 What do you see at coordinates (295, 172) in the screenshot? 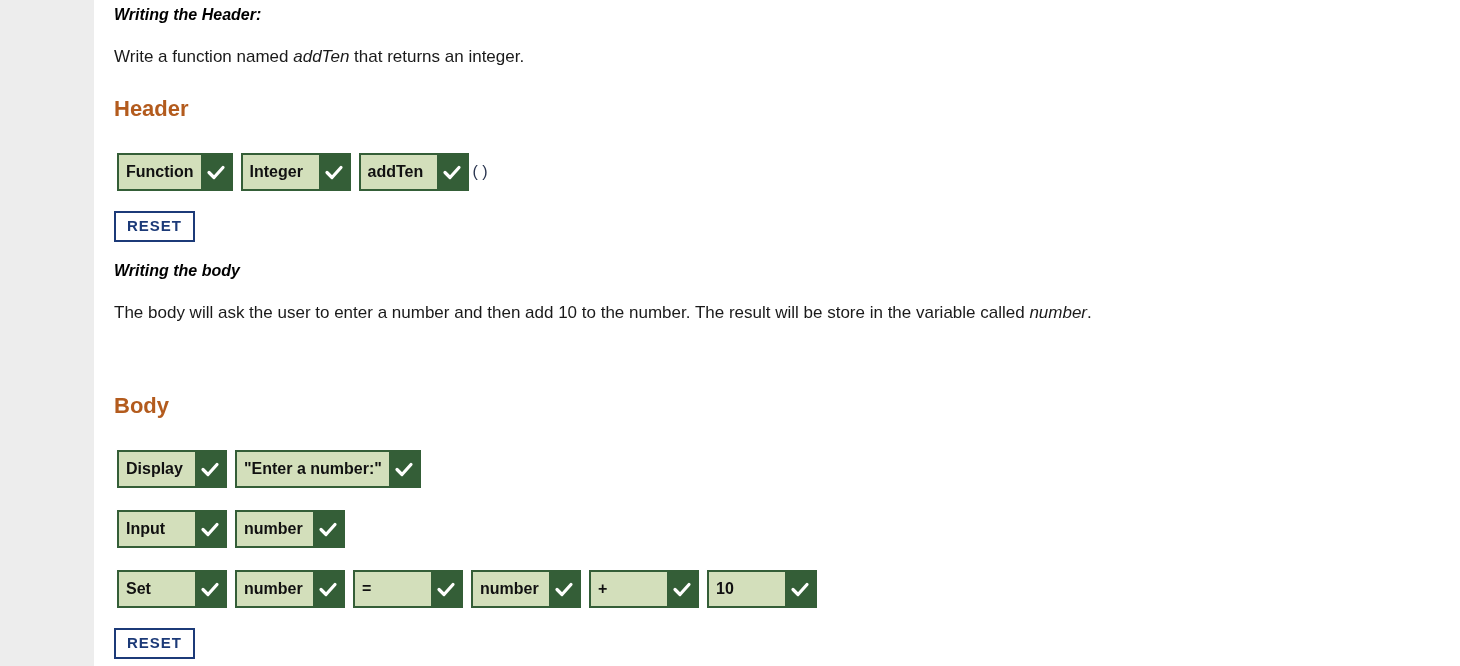
I see `code-block: Integer` at bounding box center [295, 172].